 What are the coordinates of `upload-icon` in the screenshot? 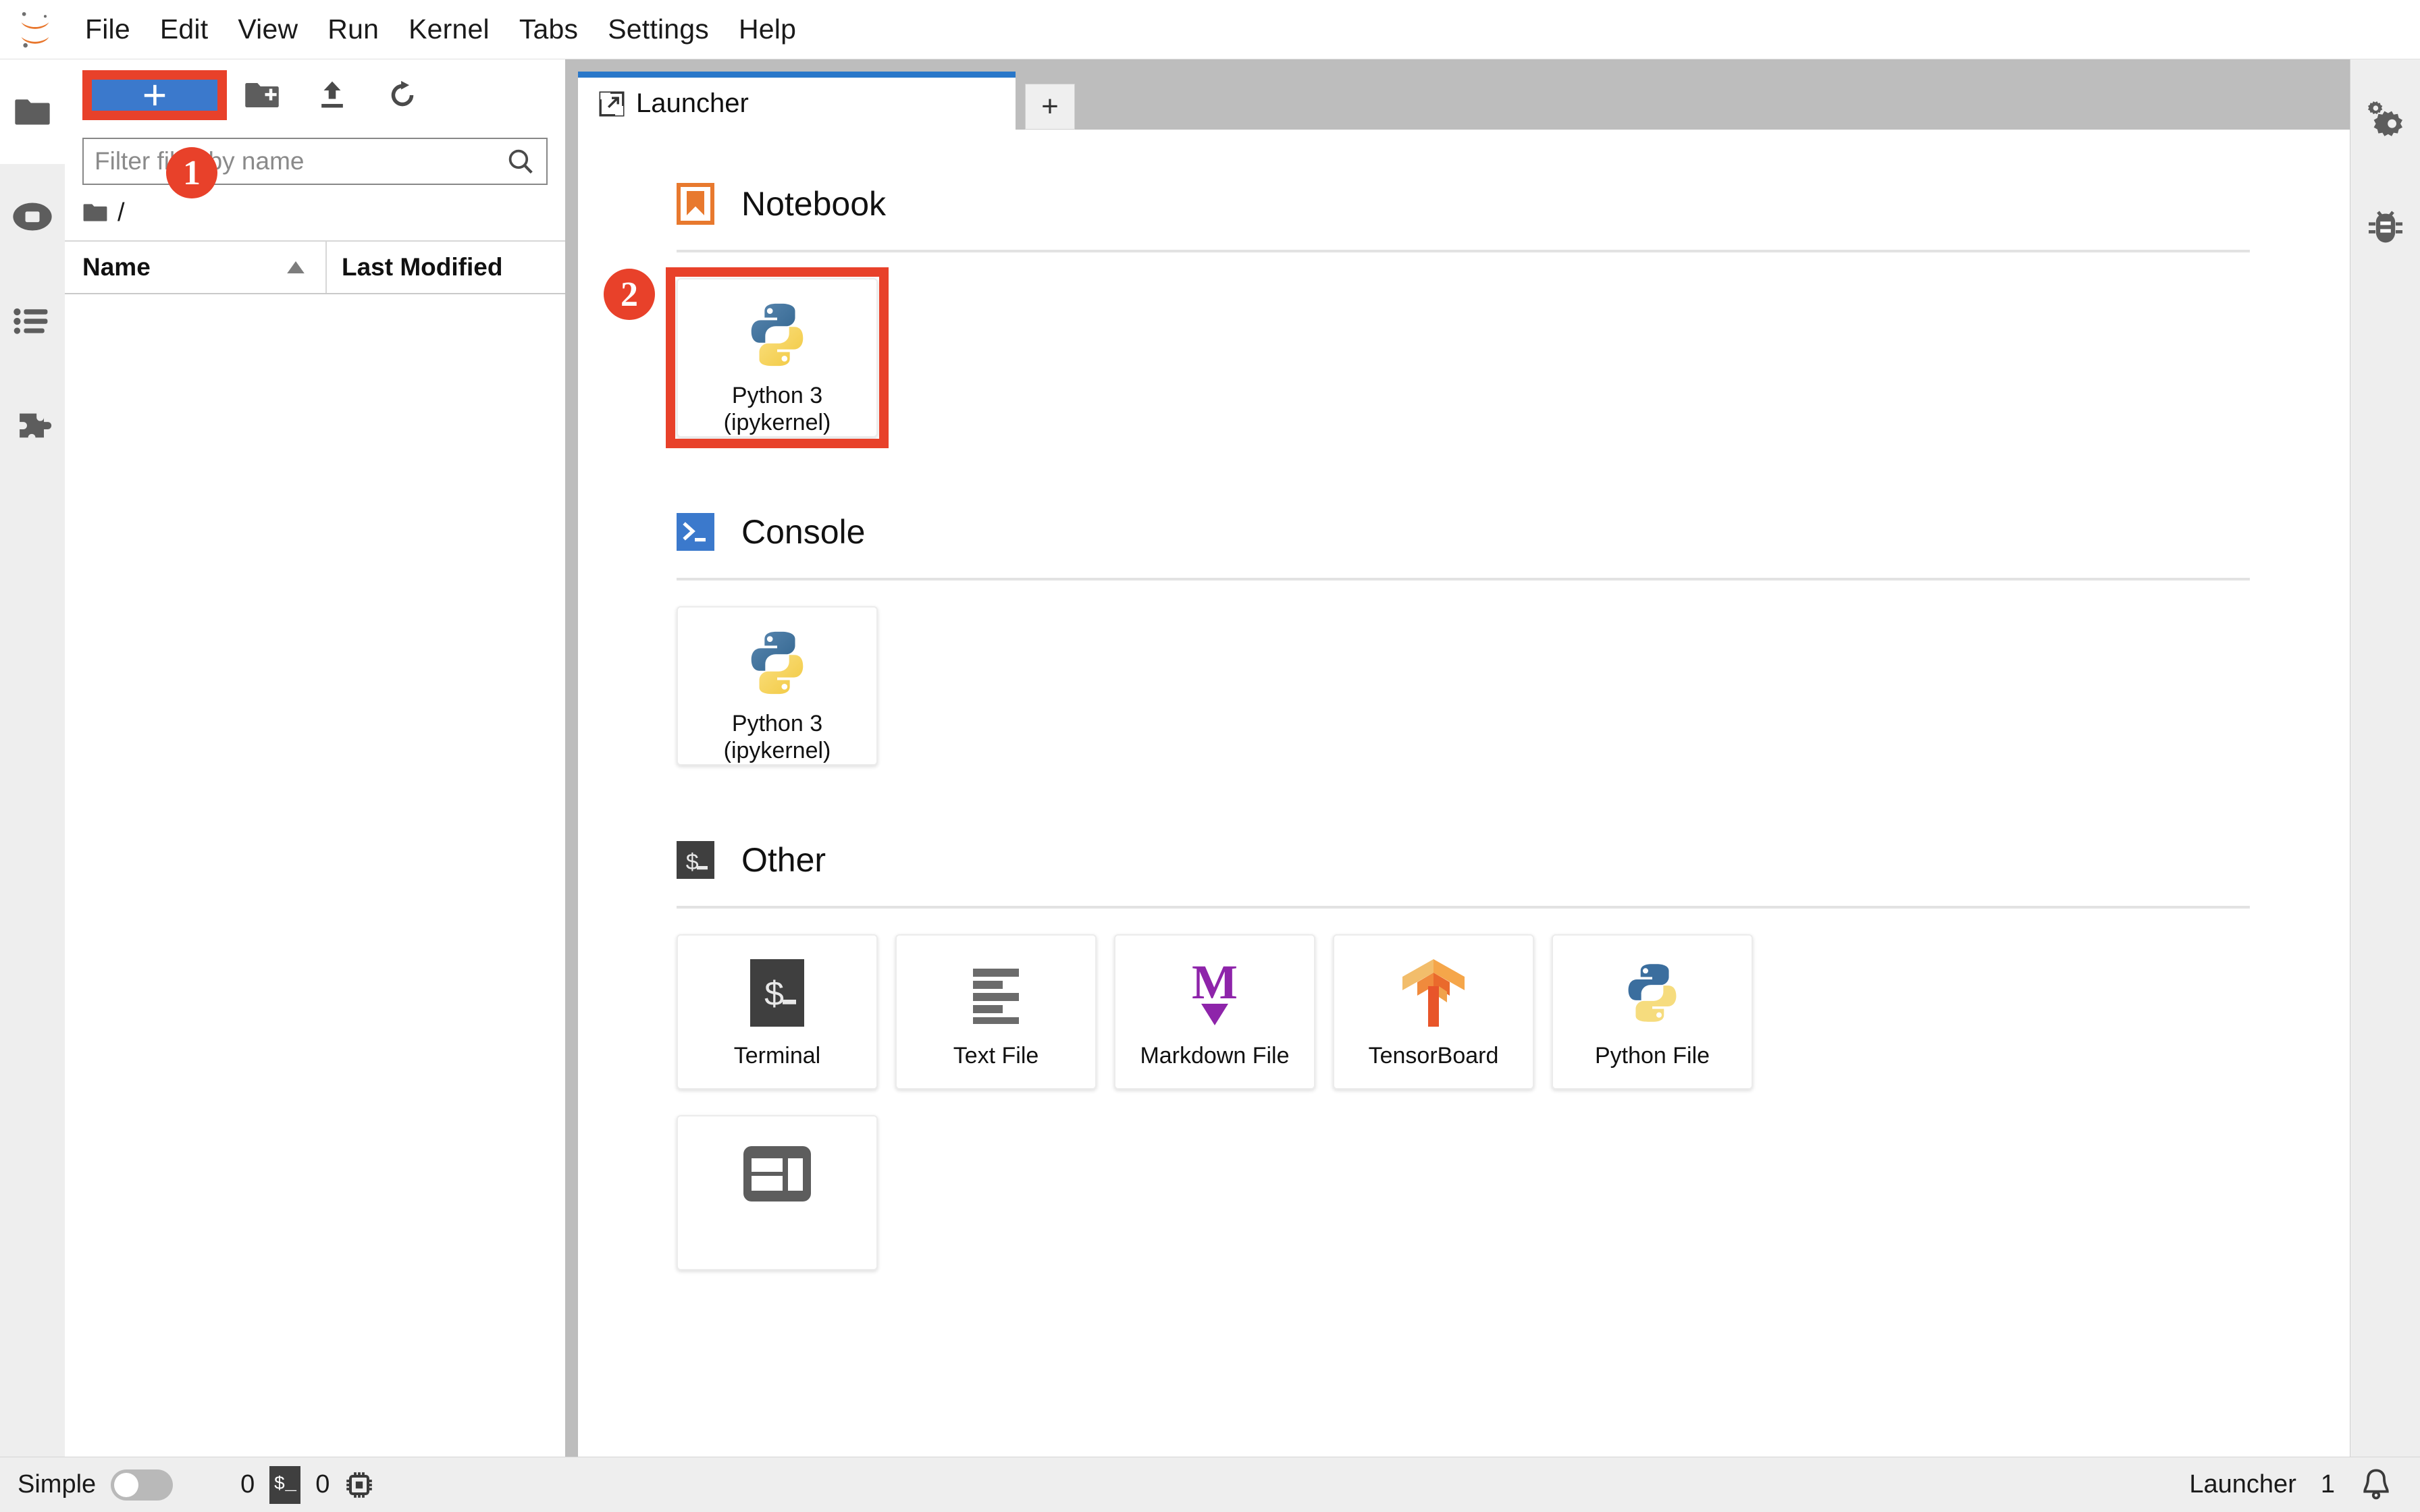 It's located at (332, 94).